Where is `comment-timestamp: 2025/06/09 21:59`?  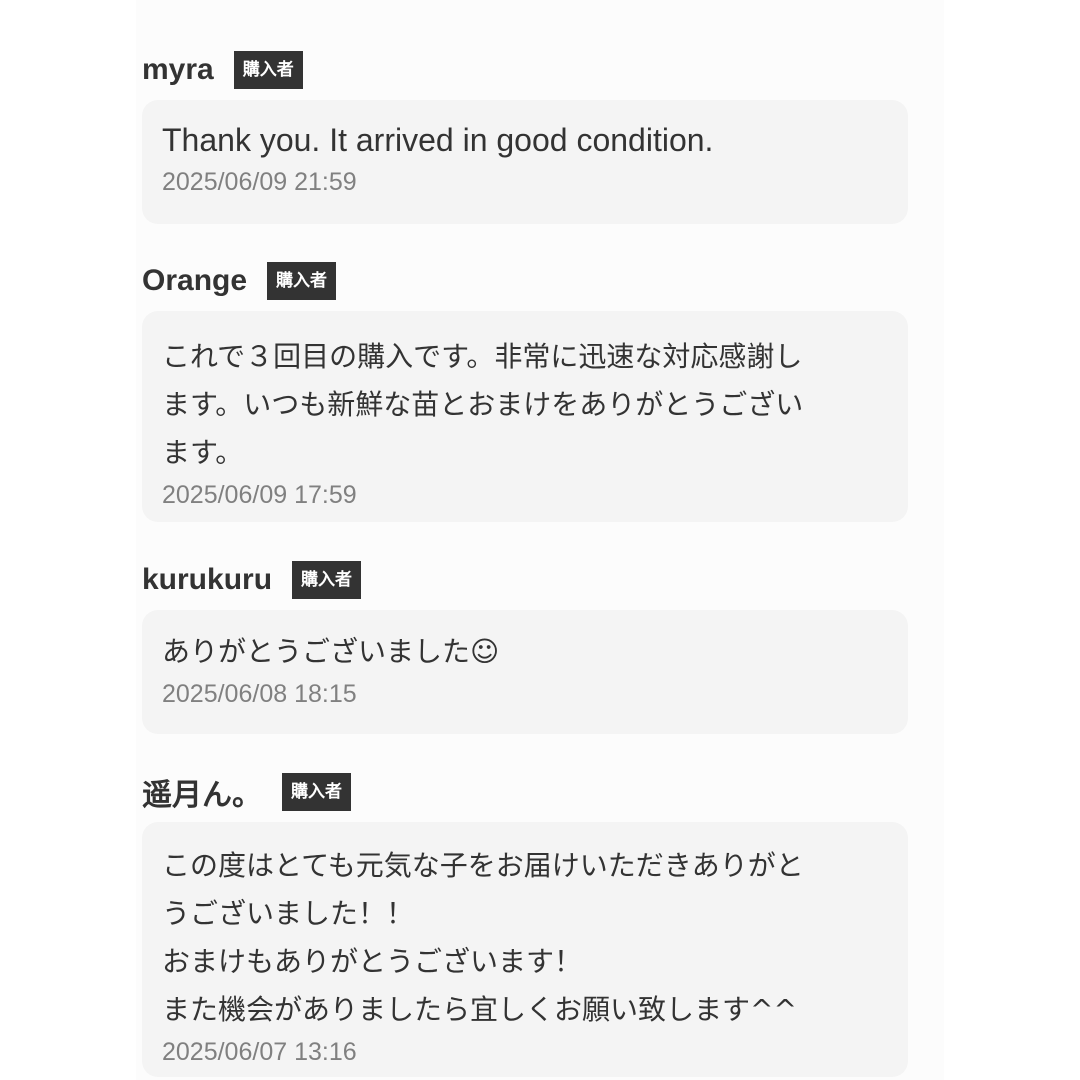
comment-timestamp: 2025/06/09 21:59 is located at coordinates (259, 182).